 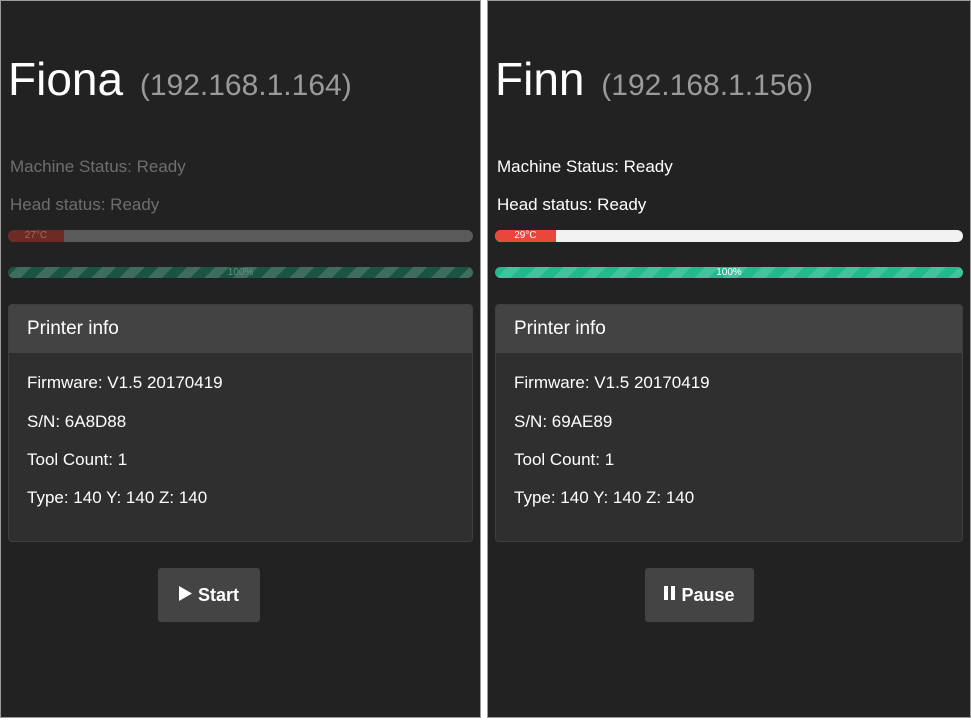 I want to click on serial-number-text: S/N: 69AE89, so click(x=563, y=421).